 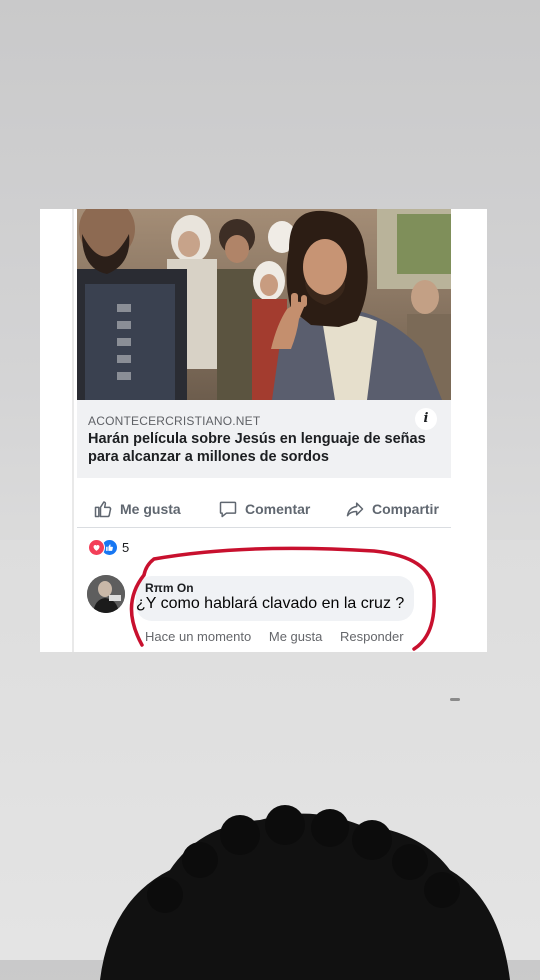 What do you see at coordinates (96, 547) in the screenshot?
I see `love-icon` at bounding box center [96, 547].